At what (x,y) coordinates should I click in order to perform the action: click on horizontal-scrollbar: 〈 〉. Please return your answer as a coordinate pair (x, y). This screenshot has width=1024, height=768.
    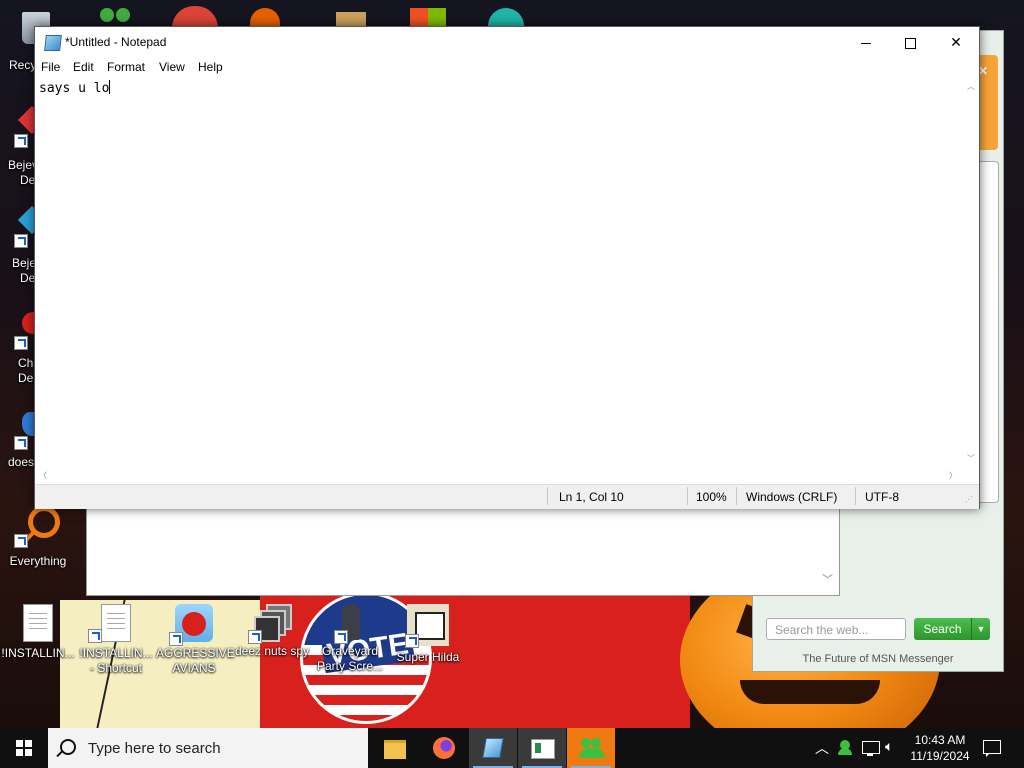
    Looking at the image, I should click on (499, 476).